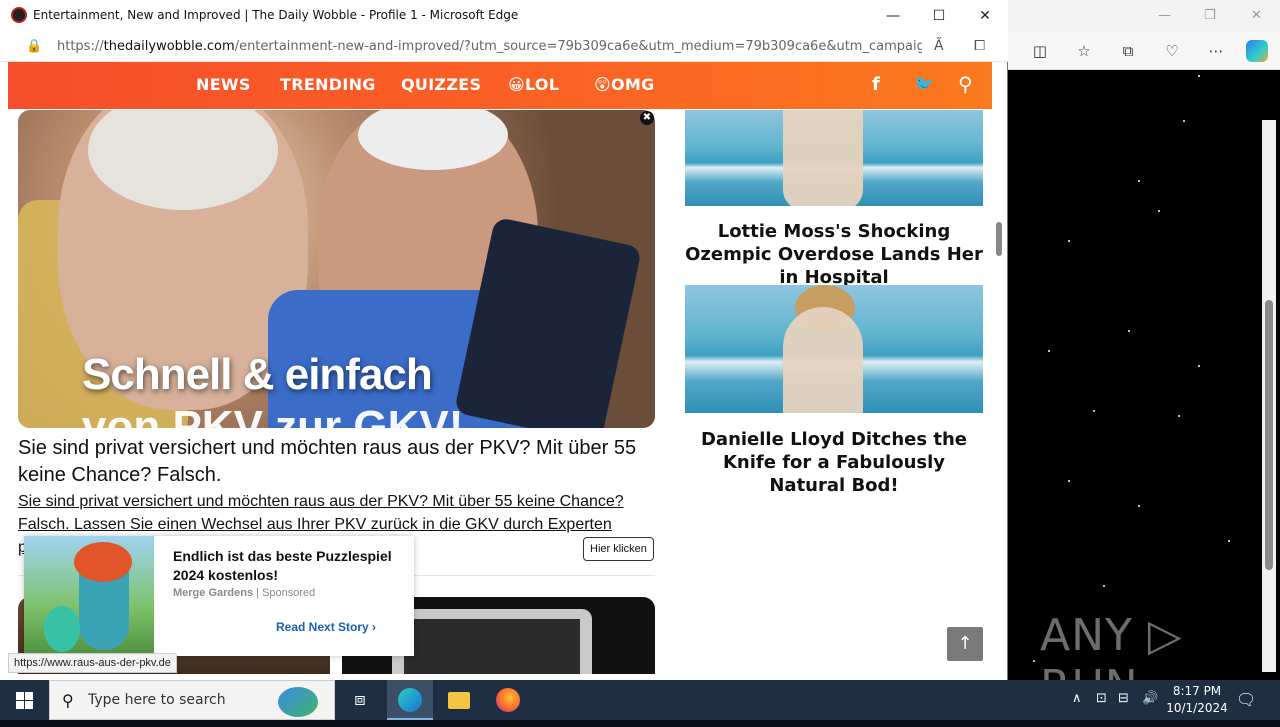 This screenshot has width=1280, height=727. Describe the element at coordinates (92, 663) in the screenshot. I see `status-url: https://www.raus-aus-der-pkv.de` at that location.